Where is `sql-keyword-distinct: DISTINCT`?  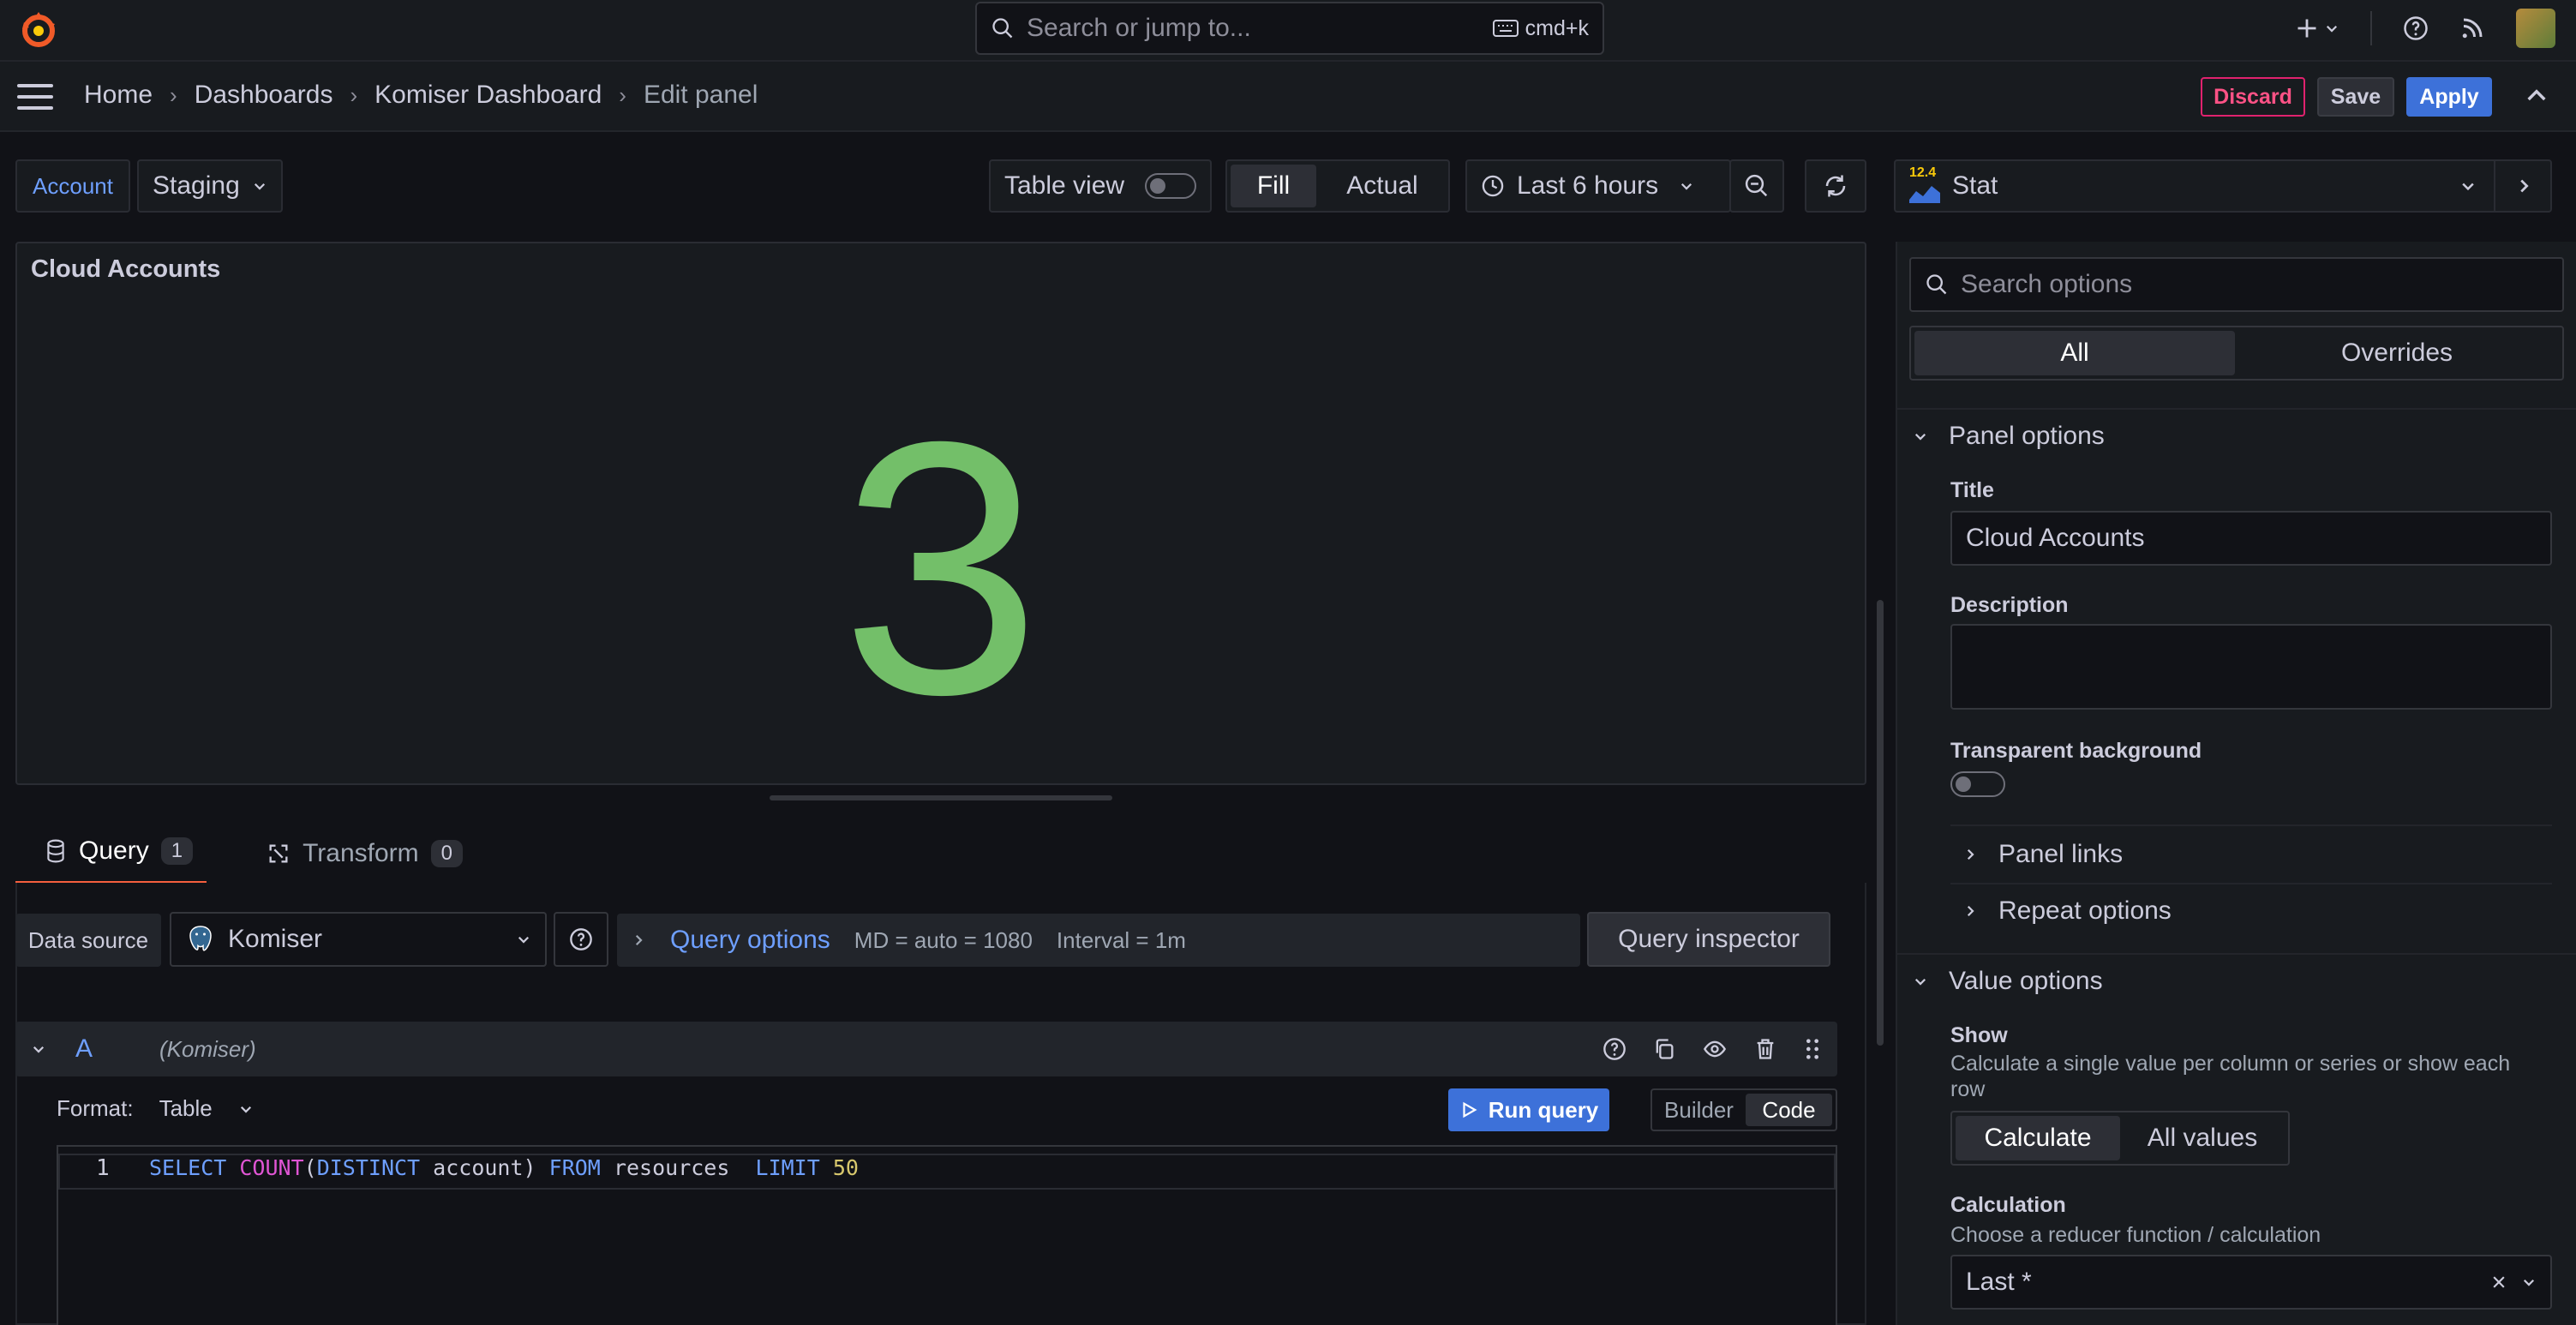 sql-keyword-distinct: DISTINCT is located at coordinates (368, 1167).